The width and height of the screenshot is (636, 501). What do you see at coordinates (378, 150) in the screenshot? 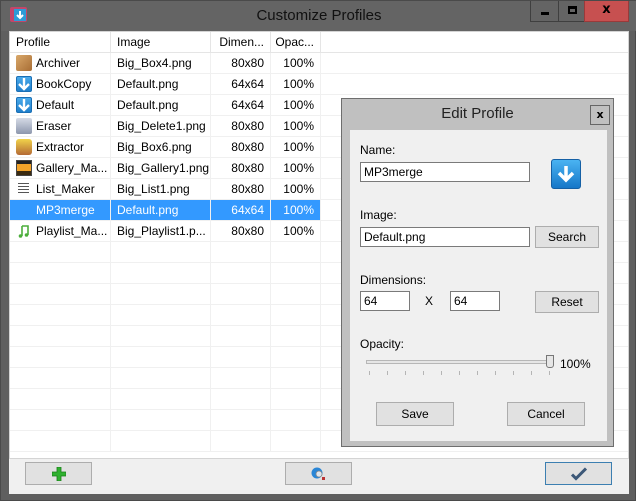
I see `name-label: Name:` at bounding box center [378, 150].